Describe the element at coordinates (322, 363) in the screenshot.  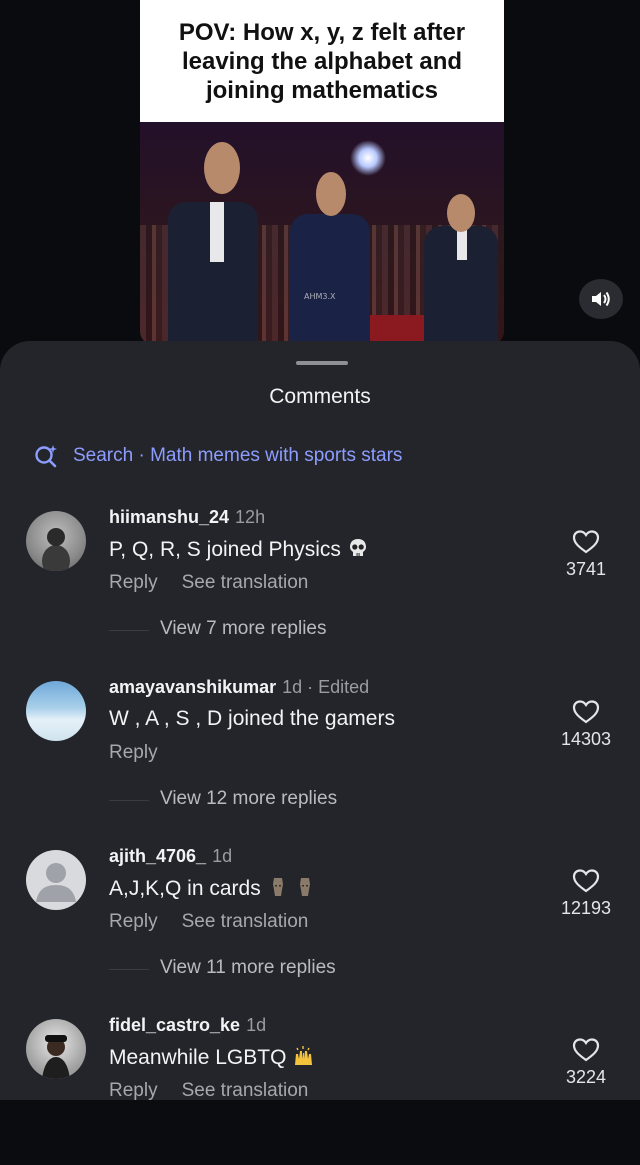
I see `sheet-drag-handle` at that location.